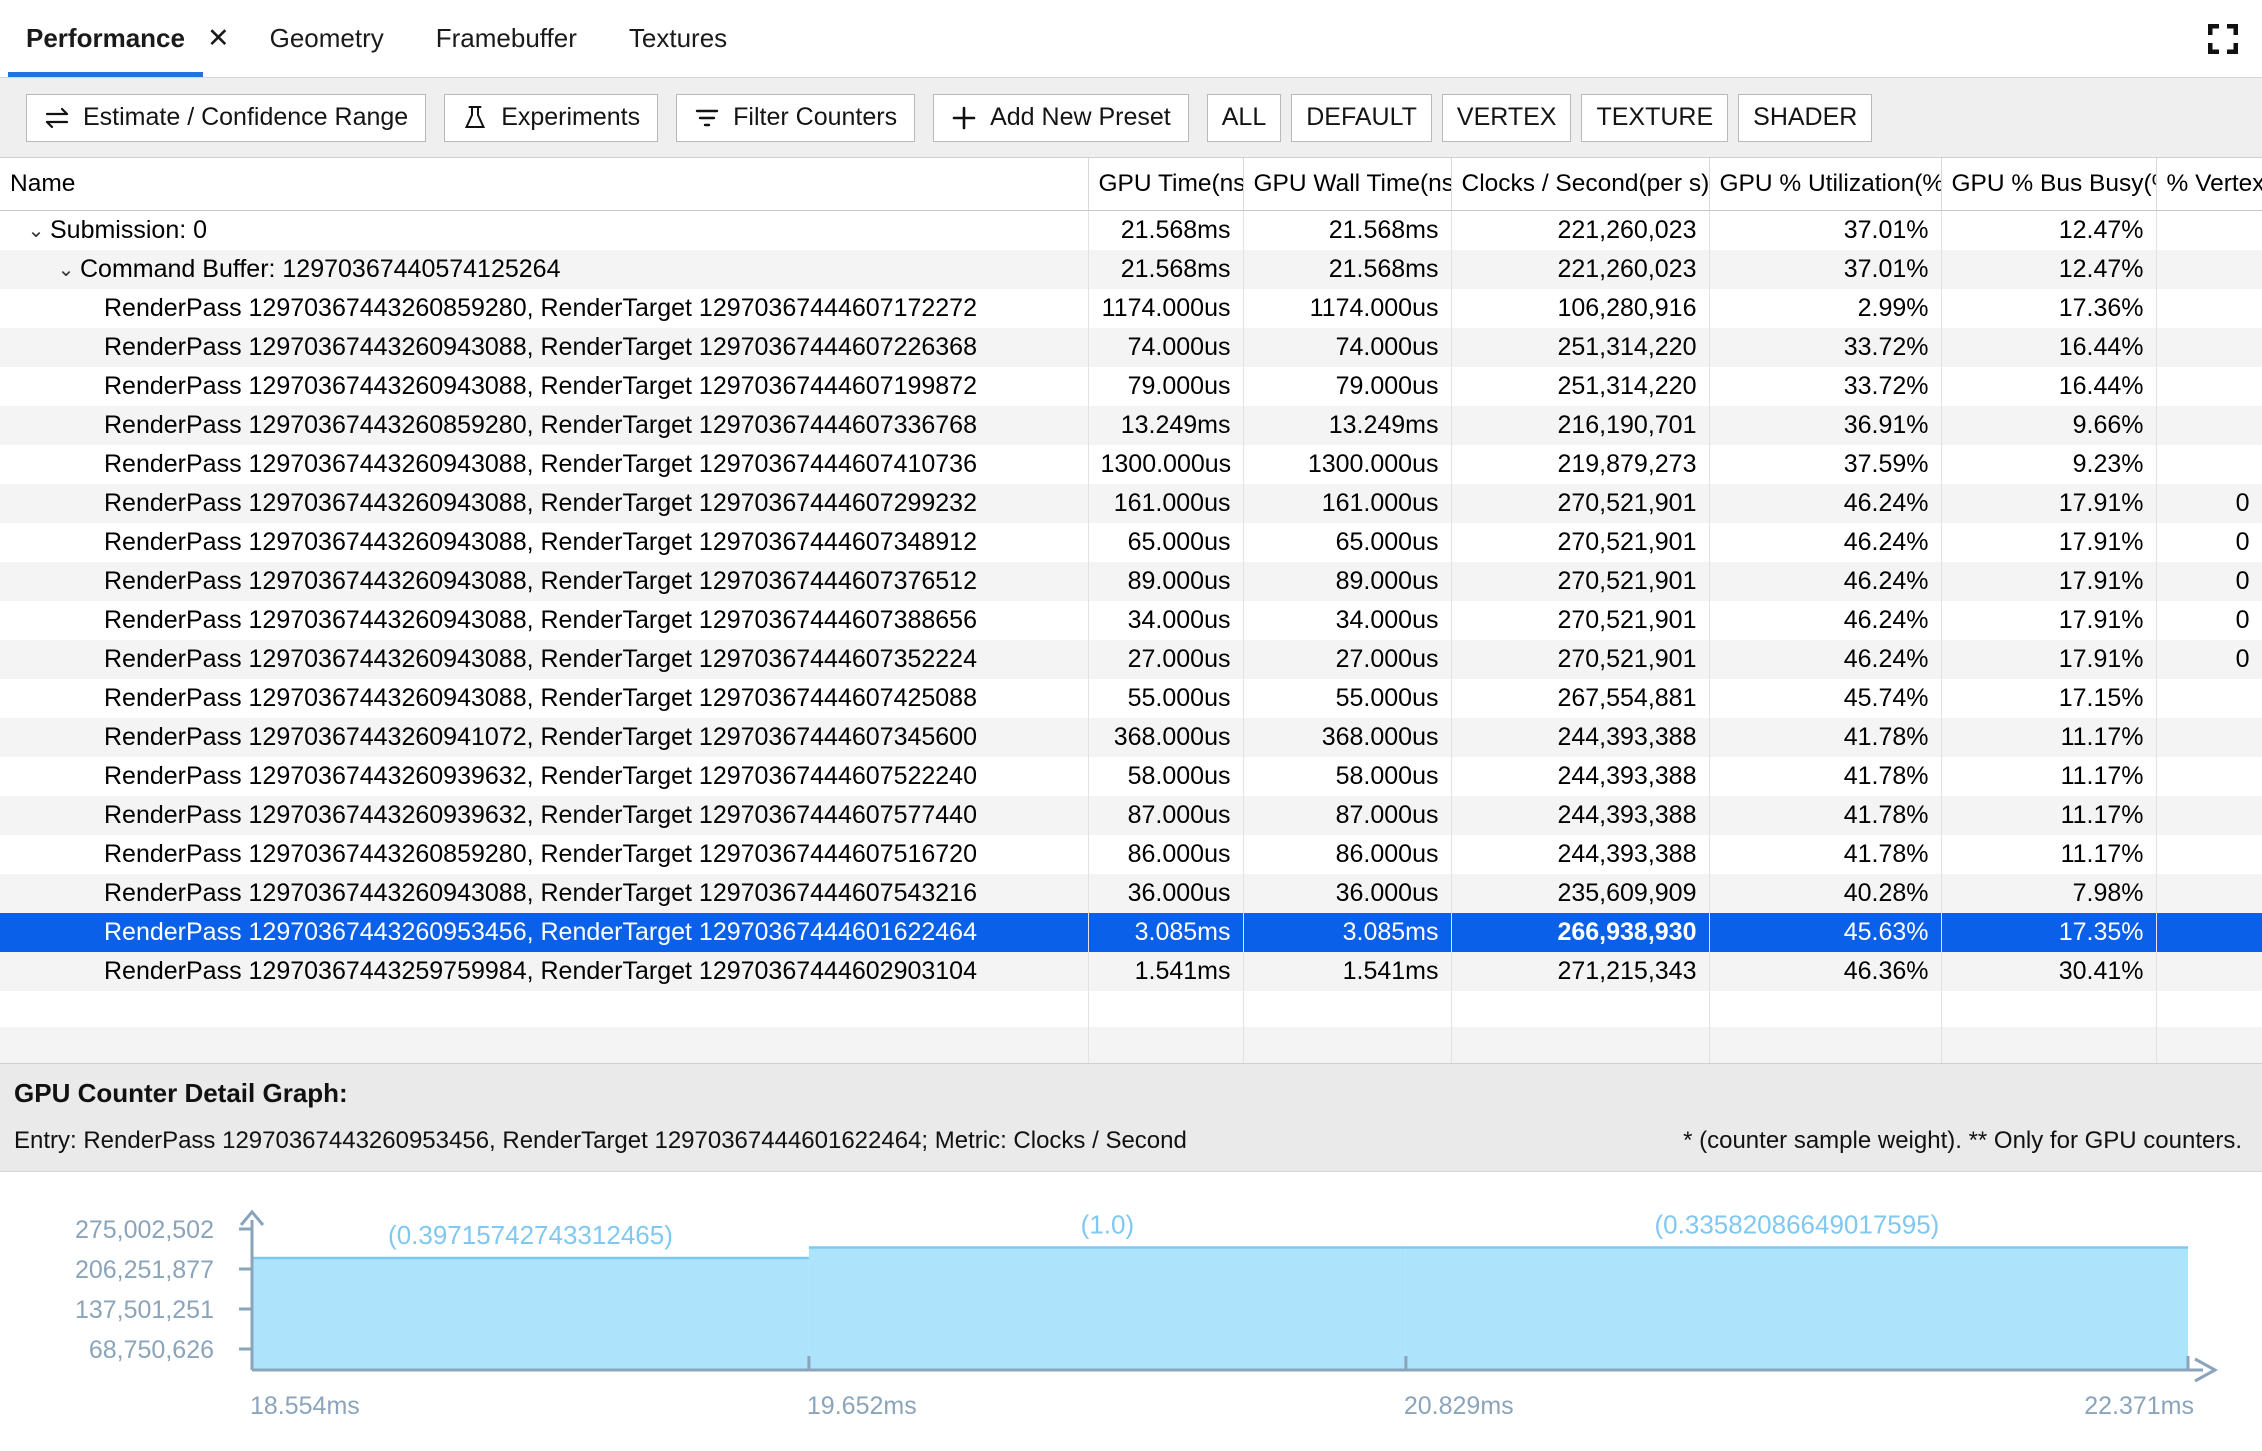 Image resolution: width=2262 pixels, height=1452 pixels. I want to click on cell-gpu-time: 55.000us, so click(1166, 698).